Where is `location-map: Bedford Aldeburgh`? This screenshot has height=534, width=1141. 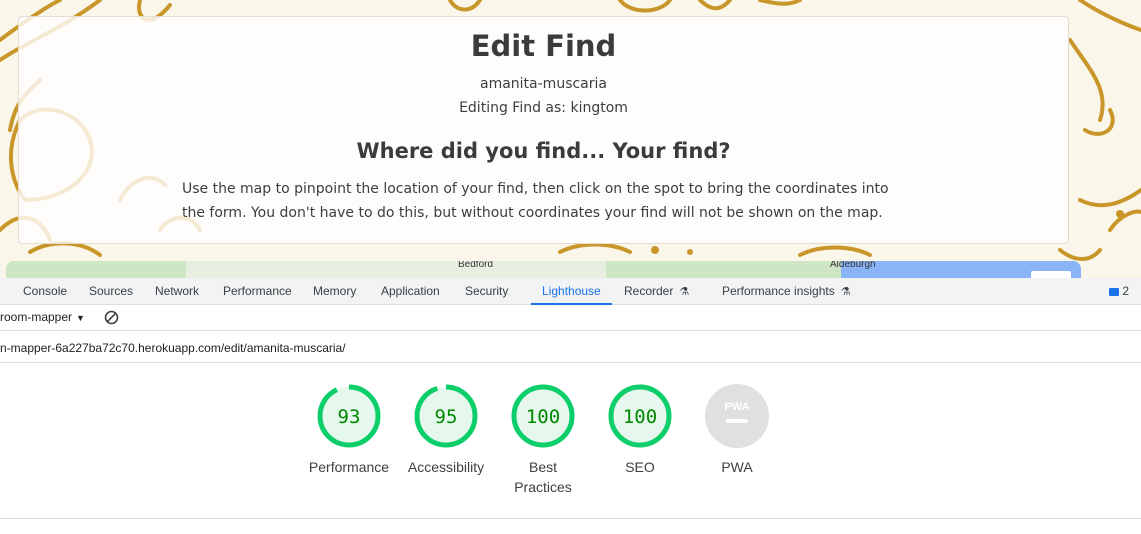
location-map: Bedford Aldeburgh is located at coordinates (543, 269).